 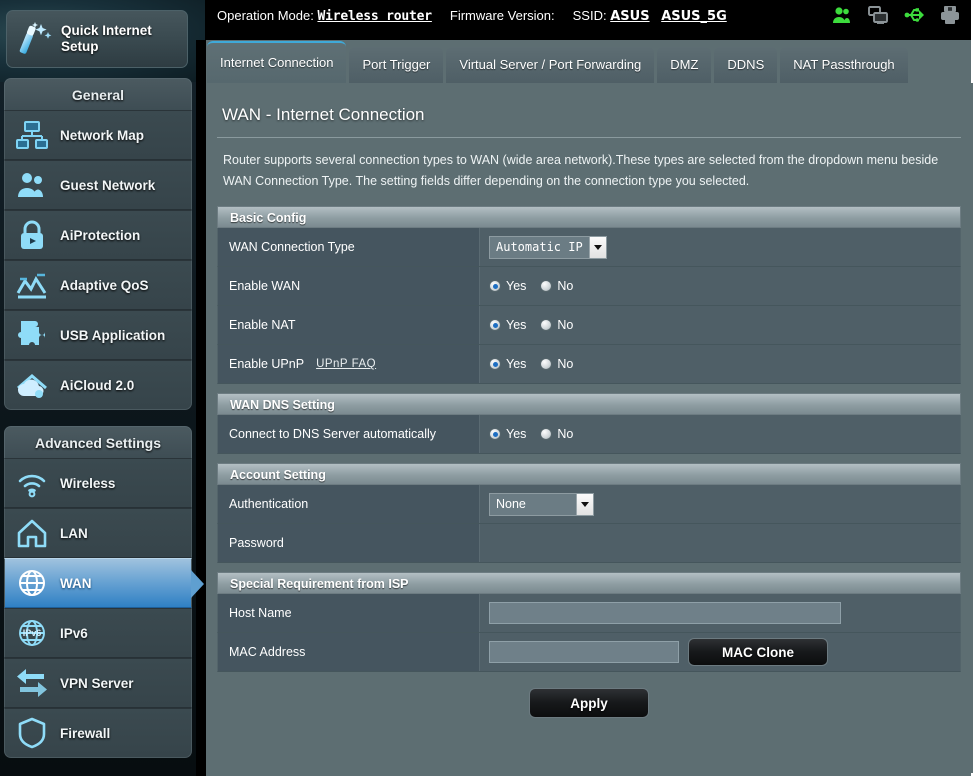 What do you see at coordinates (550, 65) in the screenshot?
I see `tab-virtual-server-port-forwarding: Virtual Server / Port Forwarding` at bounding box center [550, 65].